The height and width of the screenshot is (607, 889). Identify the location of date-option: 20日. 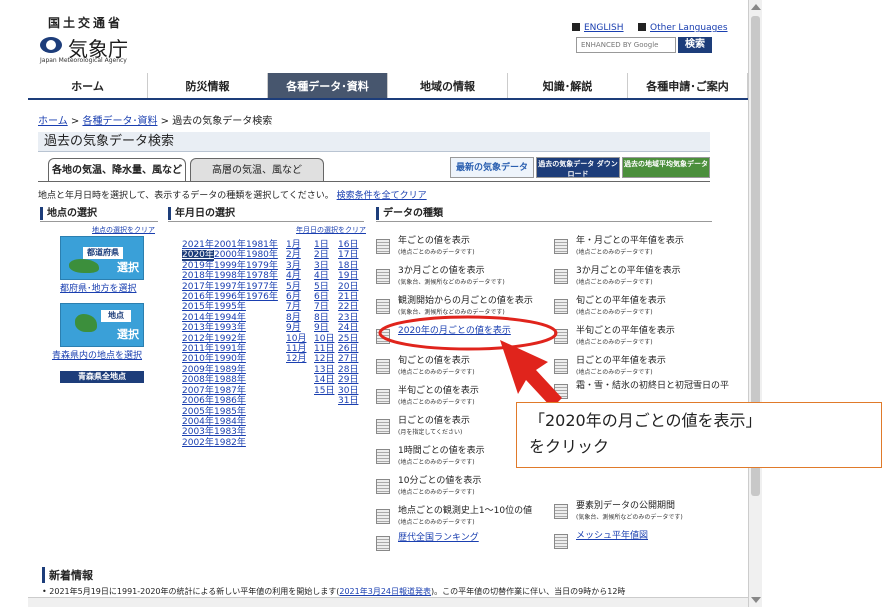
(348, 287).